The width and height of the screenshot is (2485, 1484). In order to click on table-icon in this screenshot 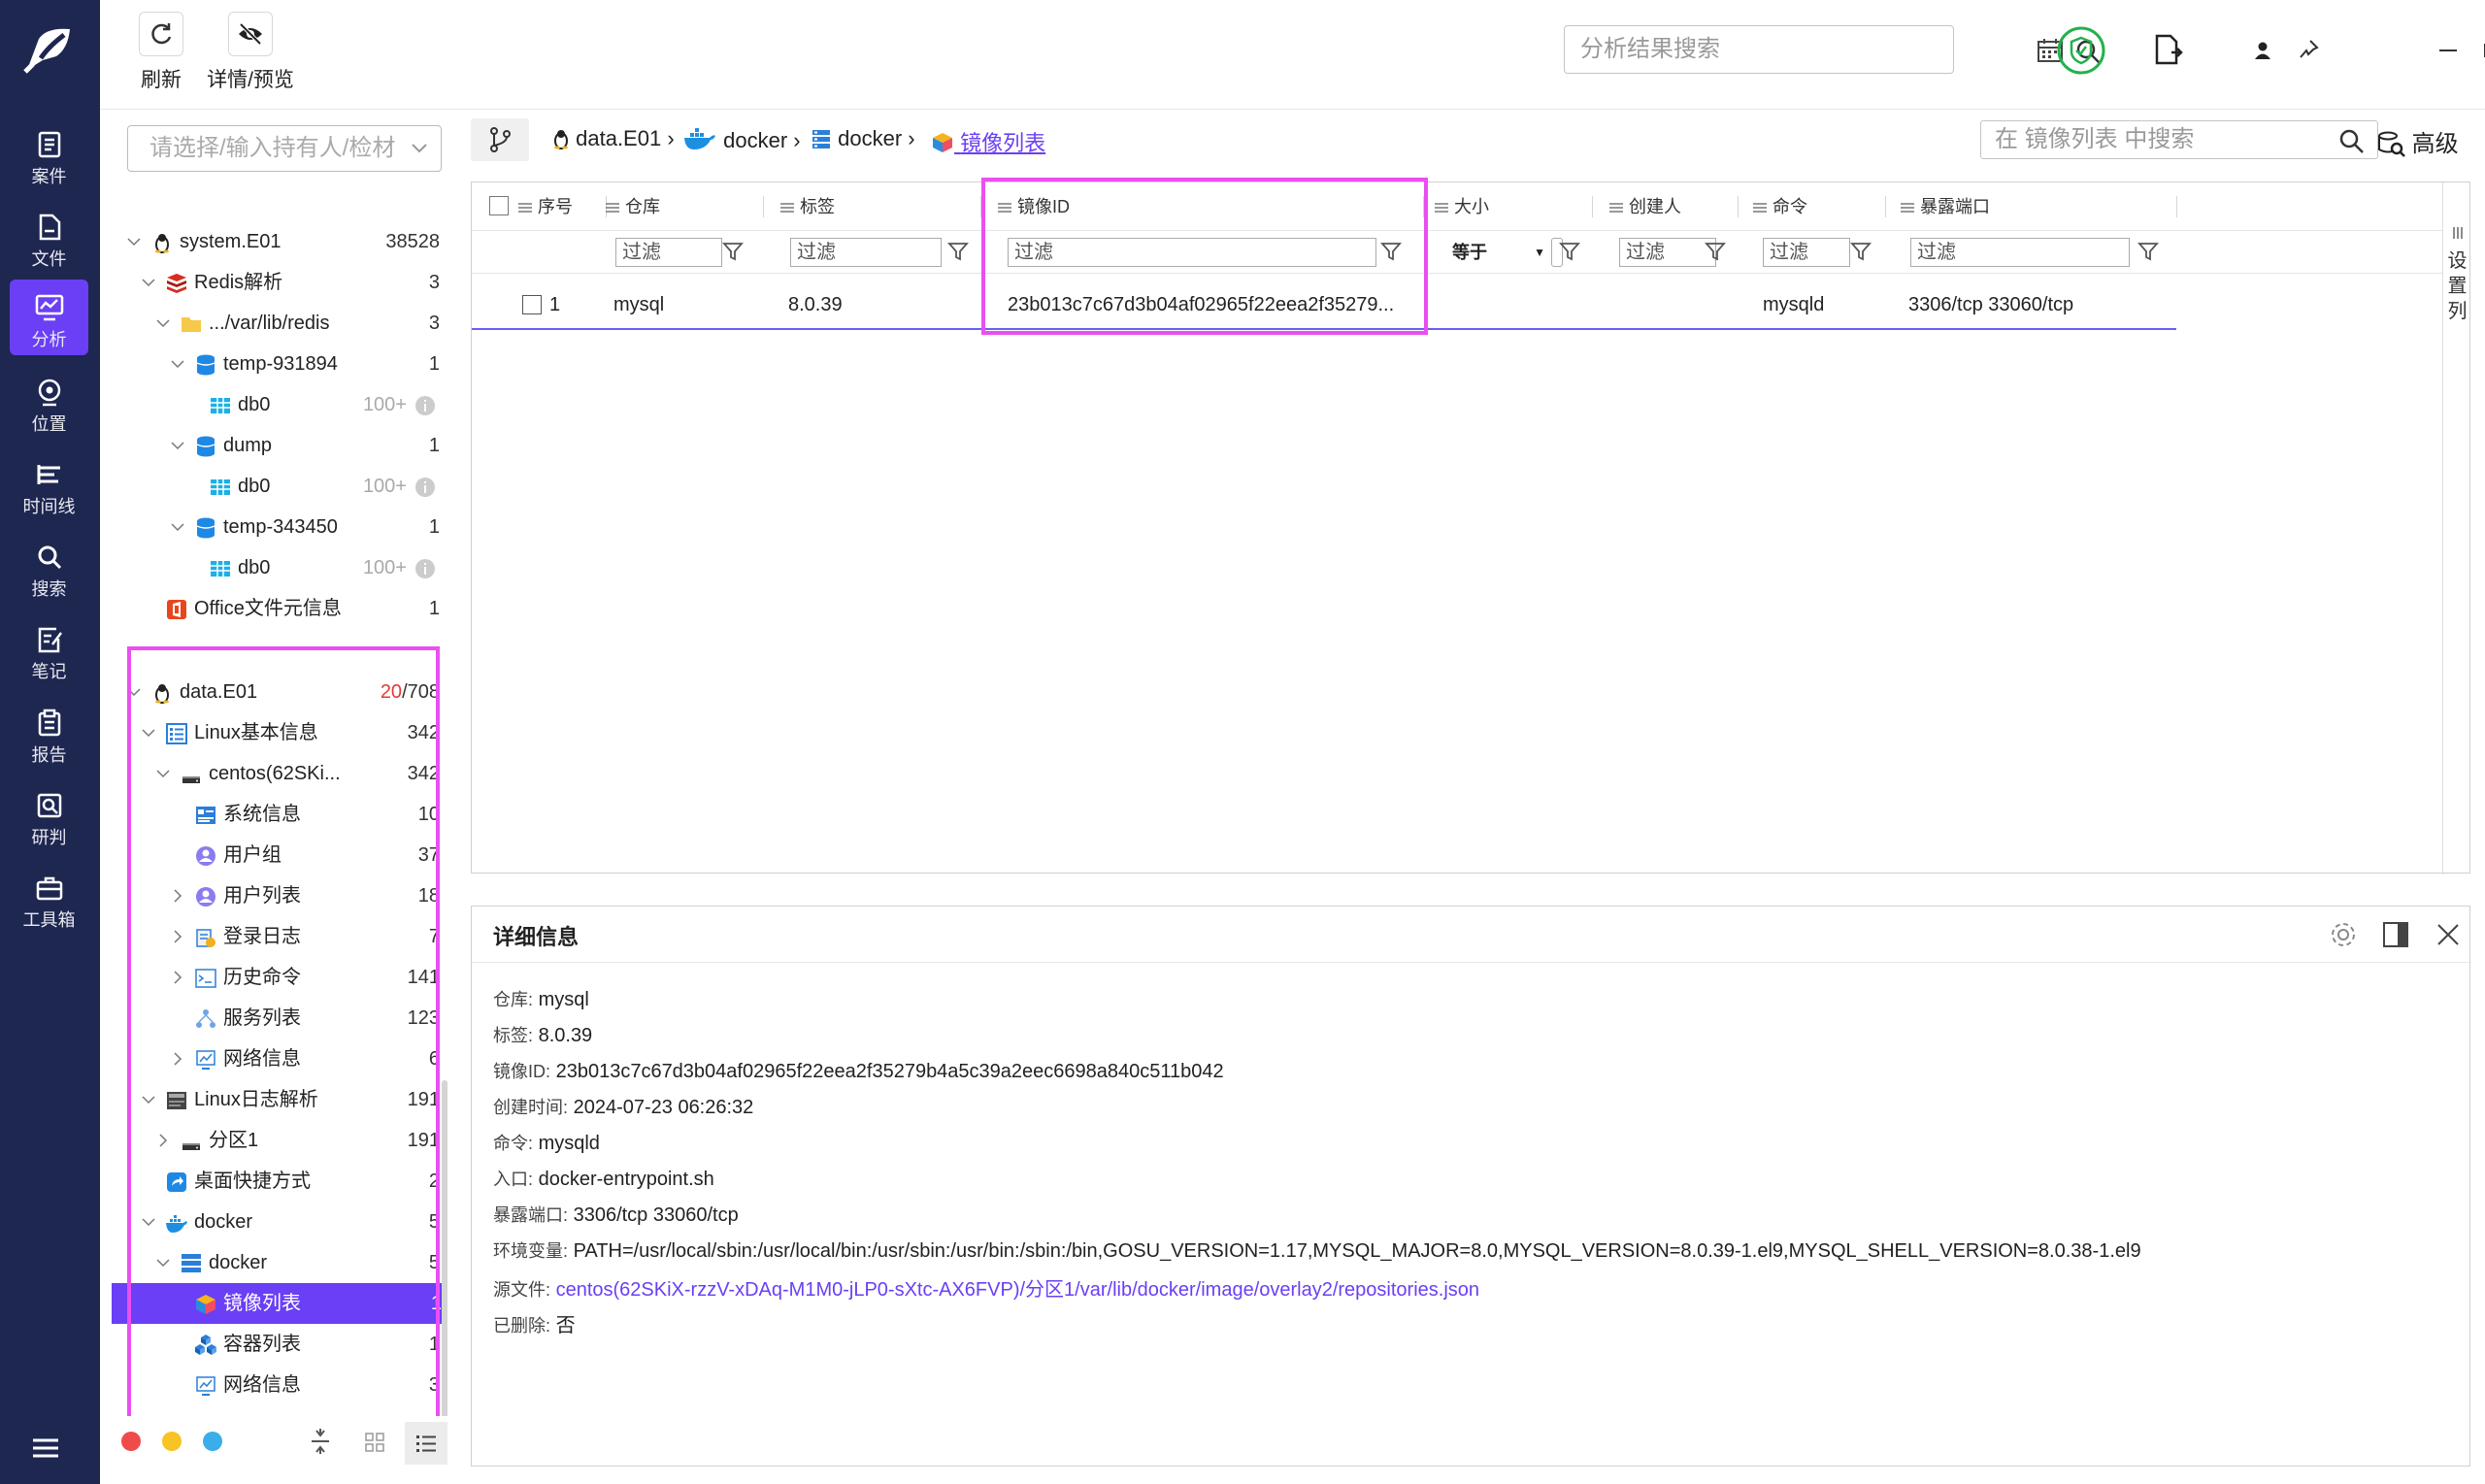, I will do `click(220, 487)`.